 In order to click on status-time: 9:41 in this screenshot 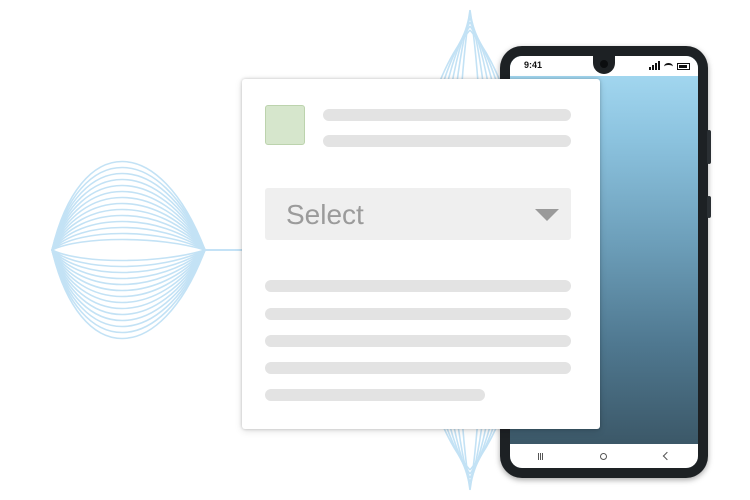, I will do `click(533, 65)`.